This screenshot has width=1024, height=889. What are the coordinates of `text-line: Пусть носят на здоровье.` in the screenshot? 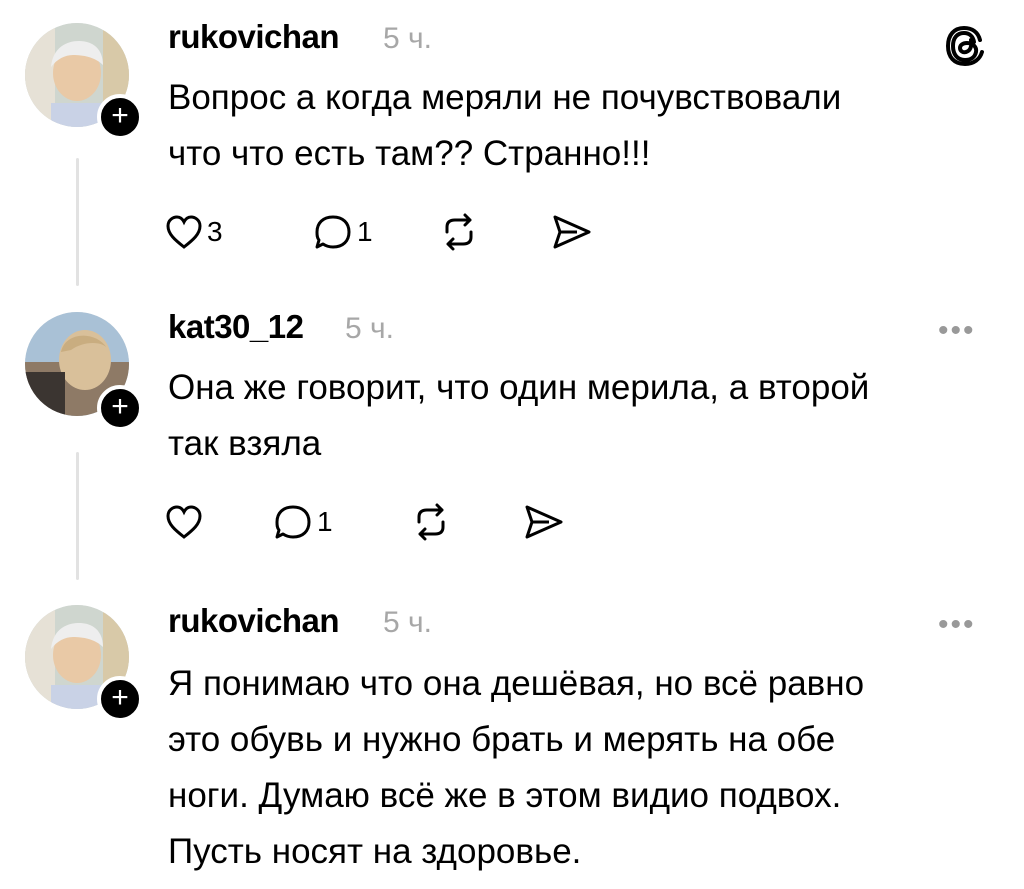 It's located at (375, 851).